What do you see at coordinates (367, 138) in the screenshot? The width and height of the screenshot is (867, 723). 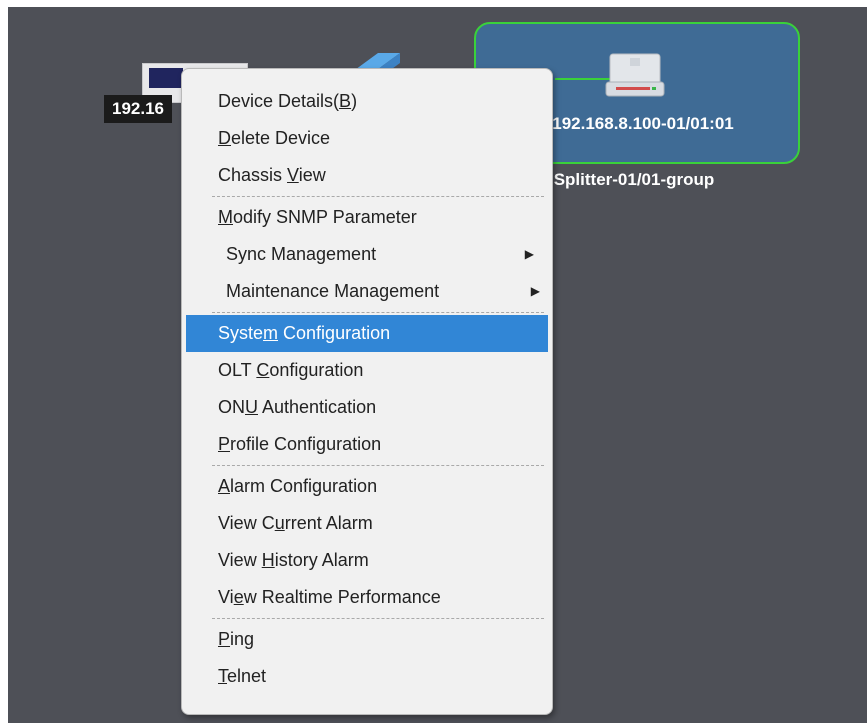 I see `menu-item-delete-device: Delete Device` at bounding box center [367, 138].